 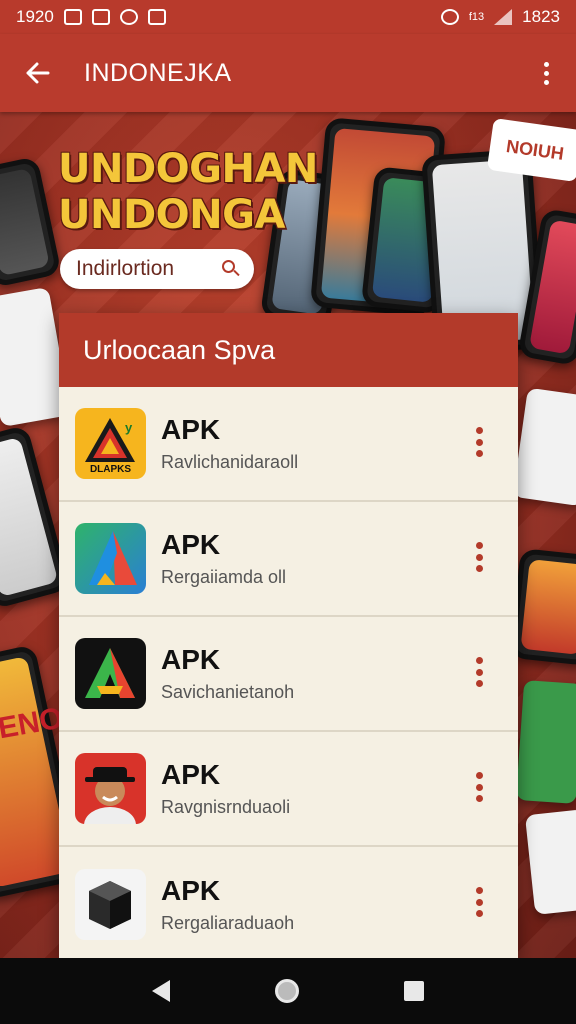 I want to click on list-item: APK Savichanietanoh, so click(x=288, y=674).